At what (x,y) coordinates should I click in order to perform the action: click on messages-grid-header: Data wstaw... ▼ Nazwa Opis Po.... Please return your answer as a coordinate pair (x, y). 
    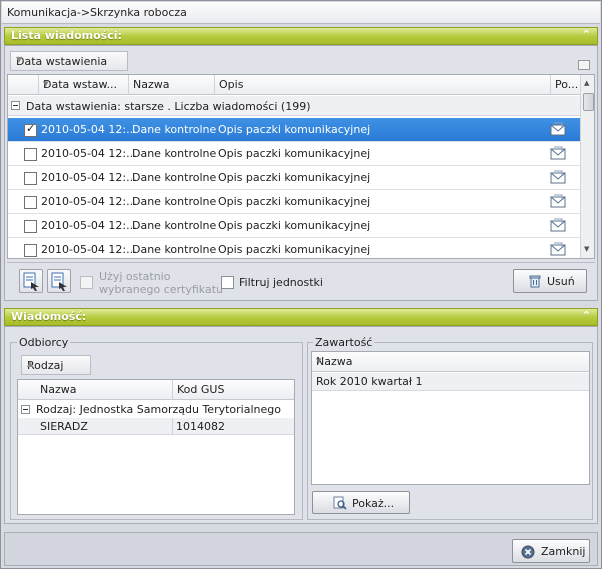
    Looking at the image, I should click on (294, 85).